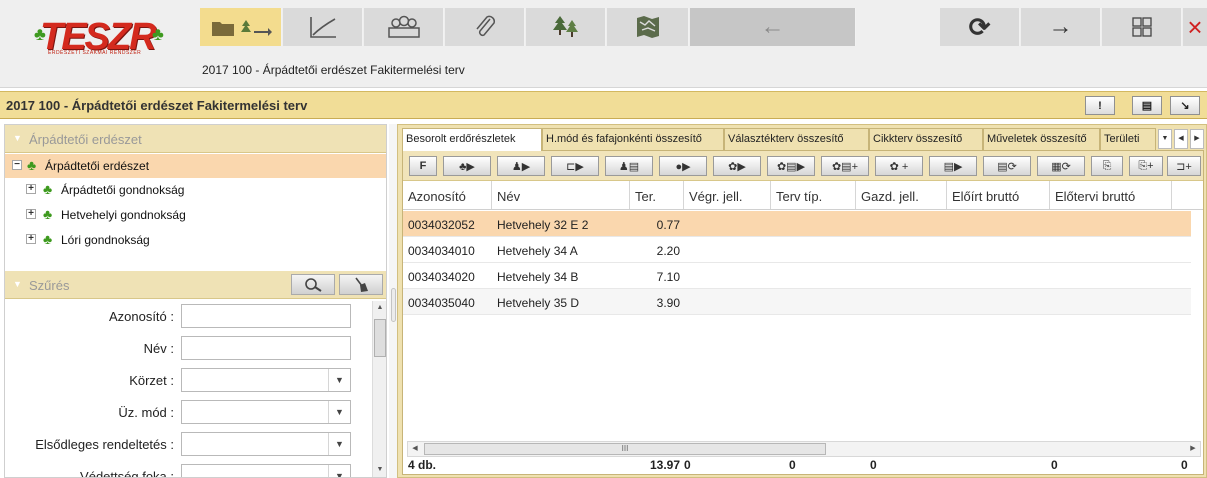 The height and width of the screenshot is (478, 1207). Describe the element at coordinates (813, 195) in the screenshot. I see `column-header-terv-tip: Terv típ.` at that location.